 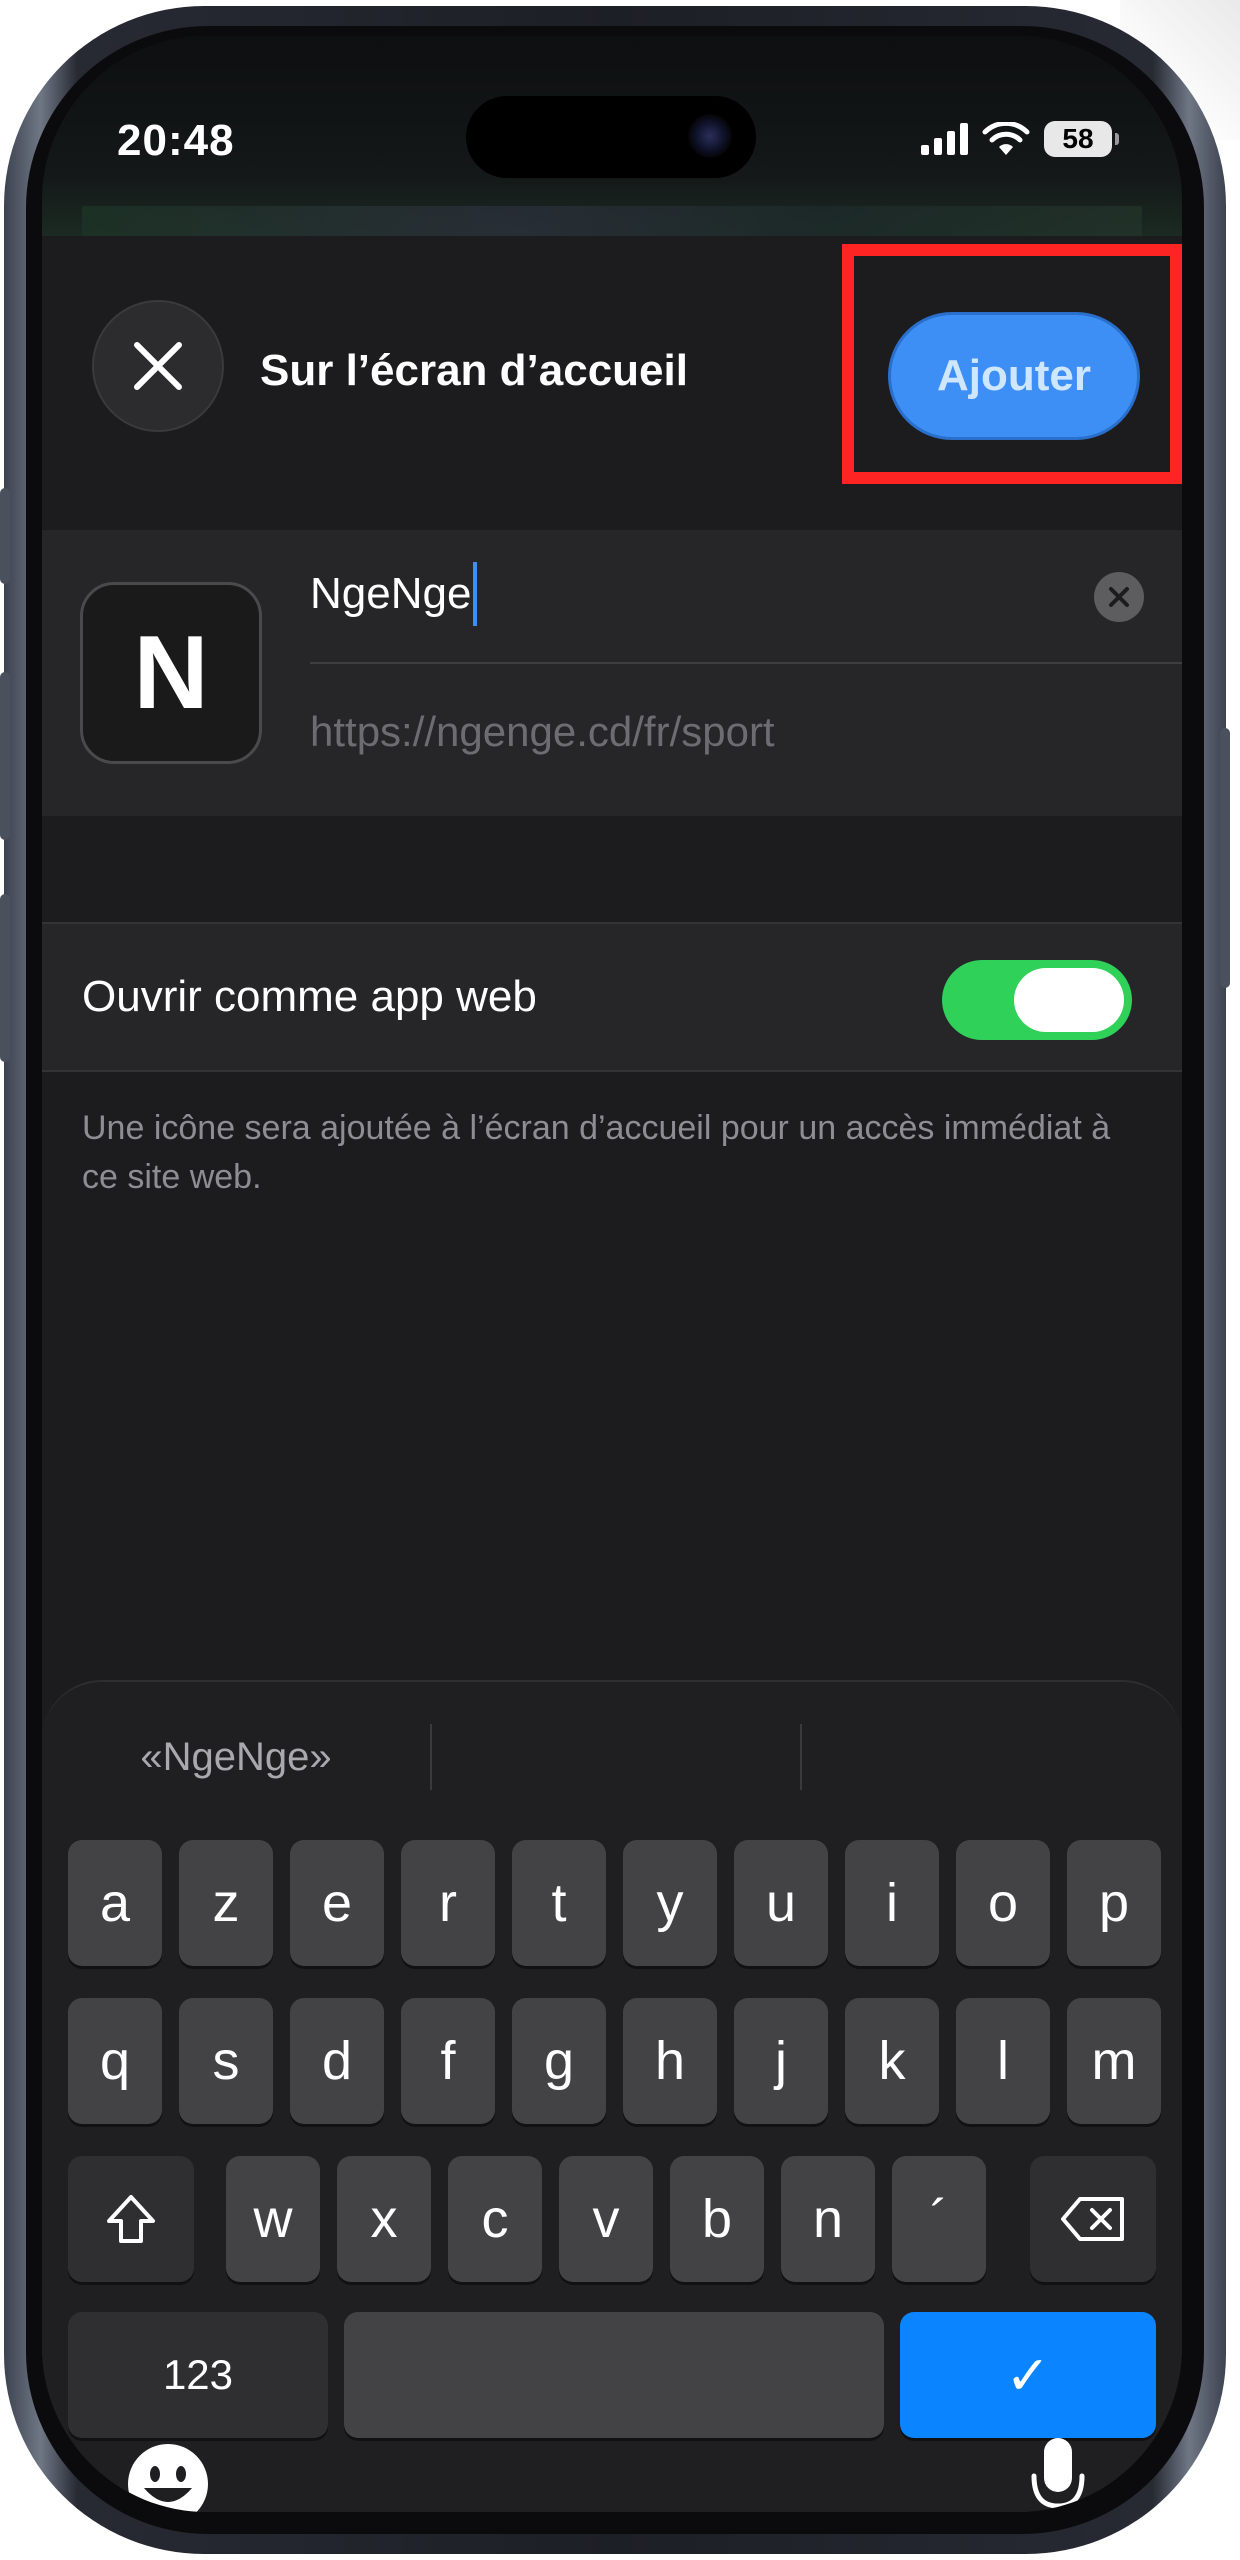 I want to click on key-o: o, so click(x=1003, y=1903).